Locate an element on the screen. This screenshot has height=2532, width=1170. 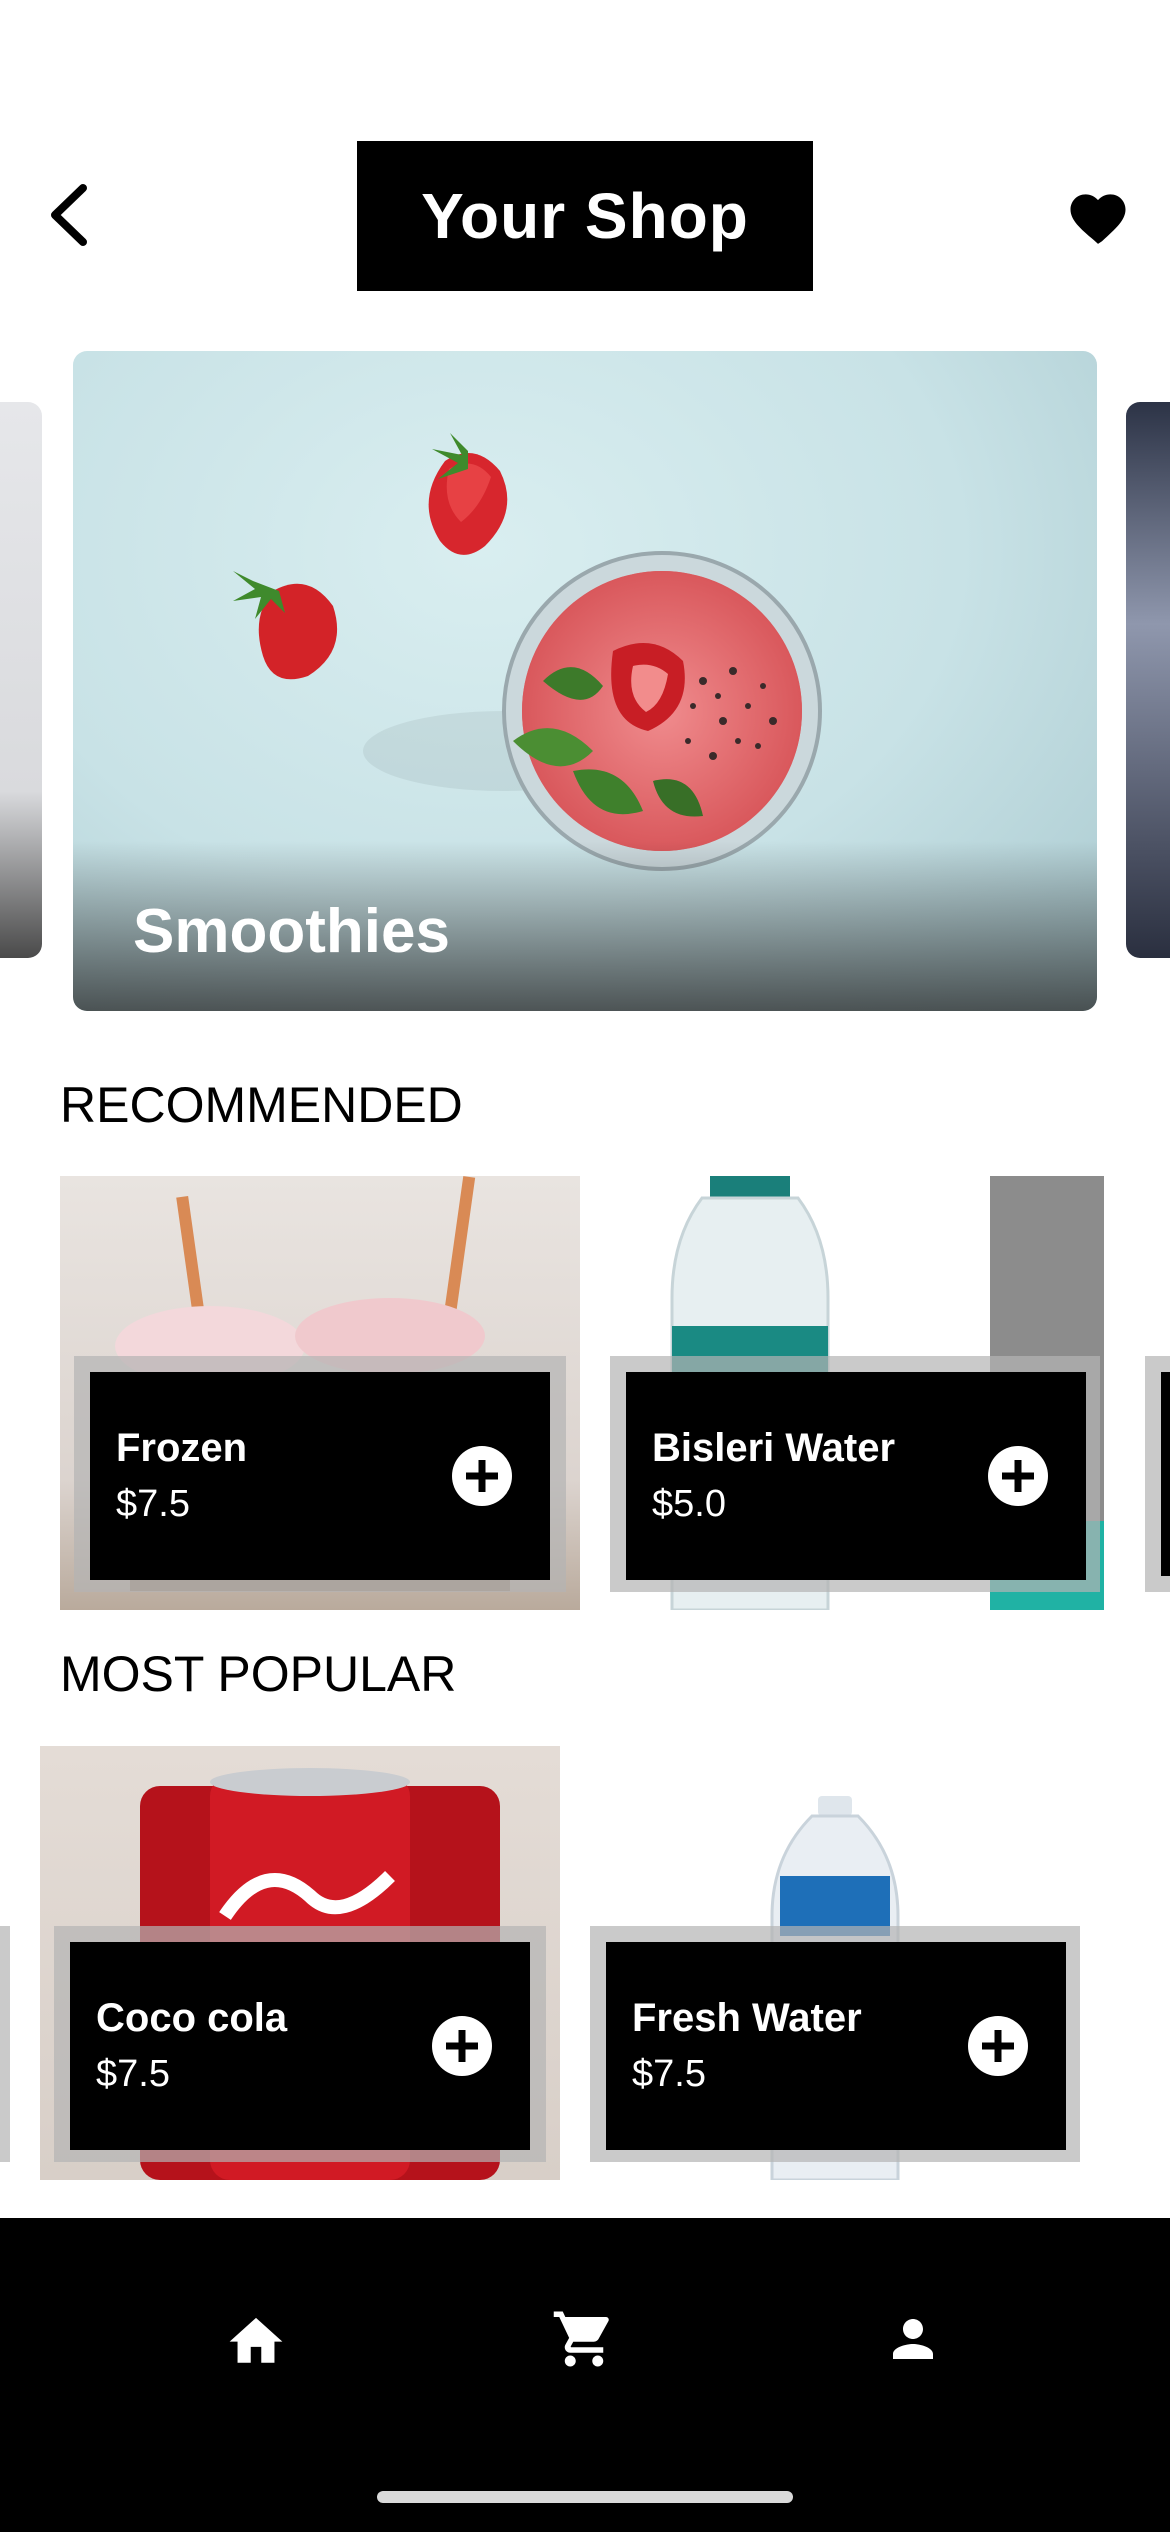
section-title-recommended: RECOMMENDED is located at coordinates (261, 1105).